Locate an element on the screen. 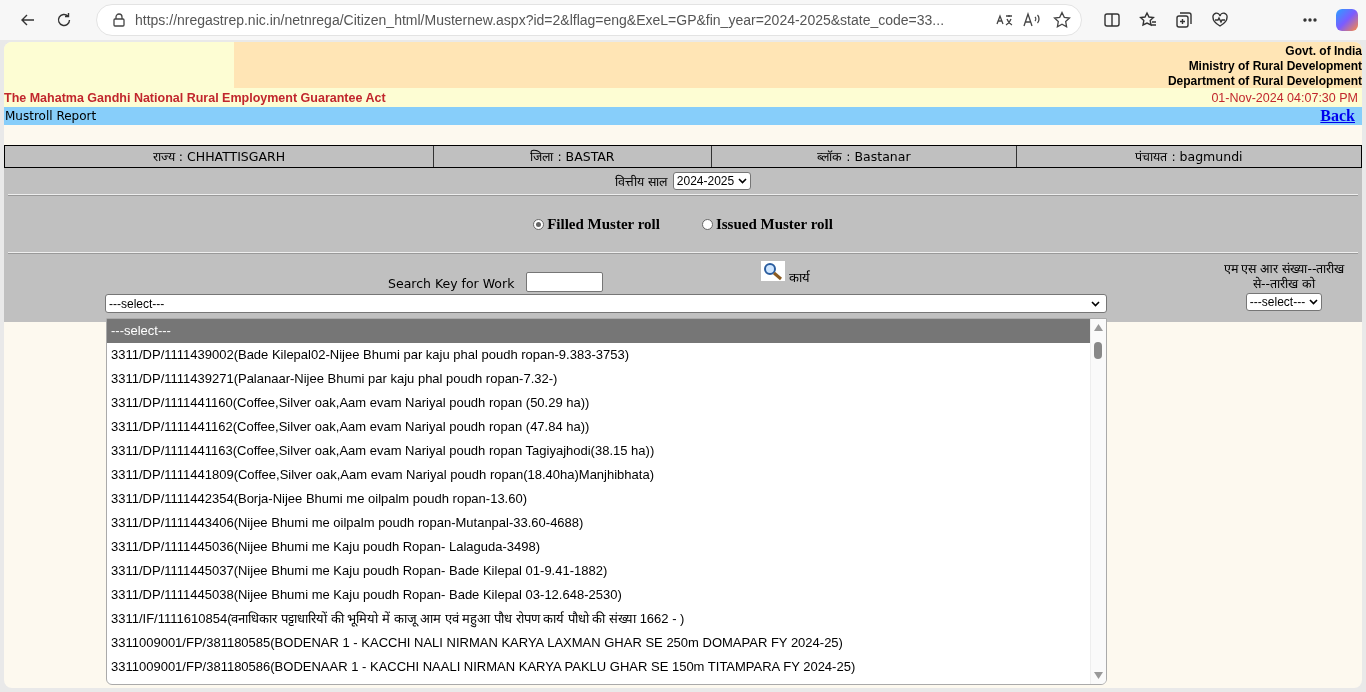  ministry-text: Govt. of India is located at coordinates (1323, 51).